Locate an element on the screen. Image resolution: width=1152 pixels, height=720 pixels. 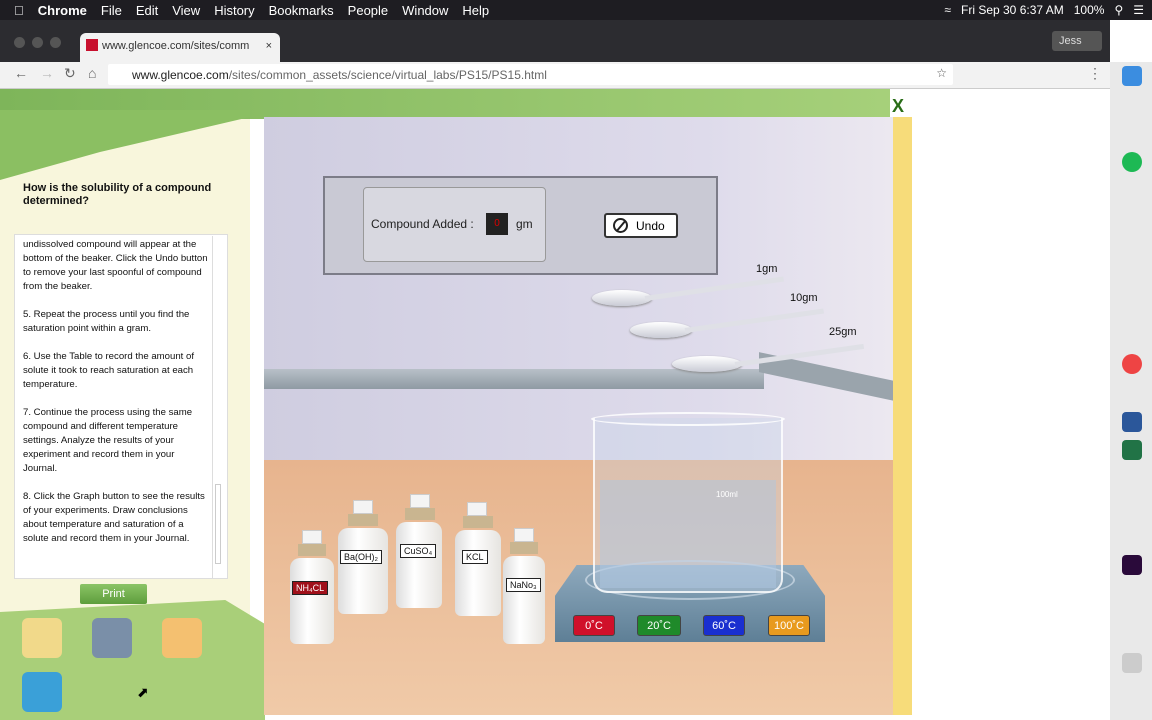
bottle-label: KCL is located at coordinates (475, 557).